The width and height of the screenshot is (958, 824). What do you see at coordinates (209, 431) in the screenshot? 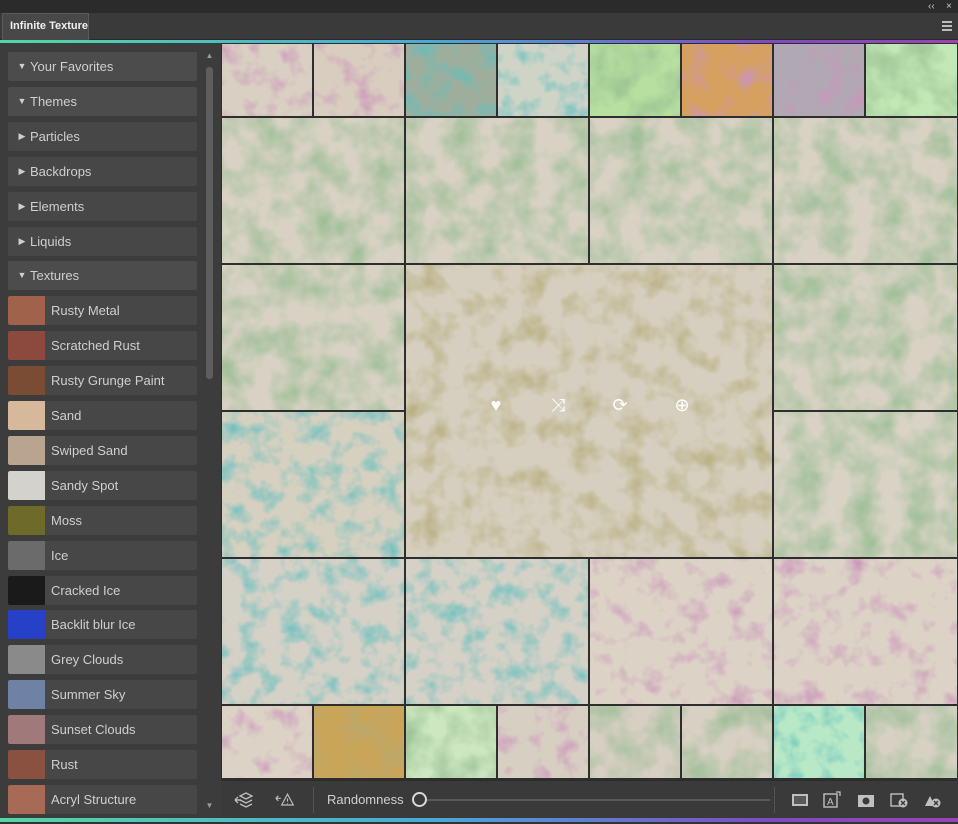
I see `sidebar-scrollbar: ▲ ▼` at bounding box center [209, 431].